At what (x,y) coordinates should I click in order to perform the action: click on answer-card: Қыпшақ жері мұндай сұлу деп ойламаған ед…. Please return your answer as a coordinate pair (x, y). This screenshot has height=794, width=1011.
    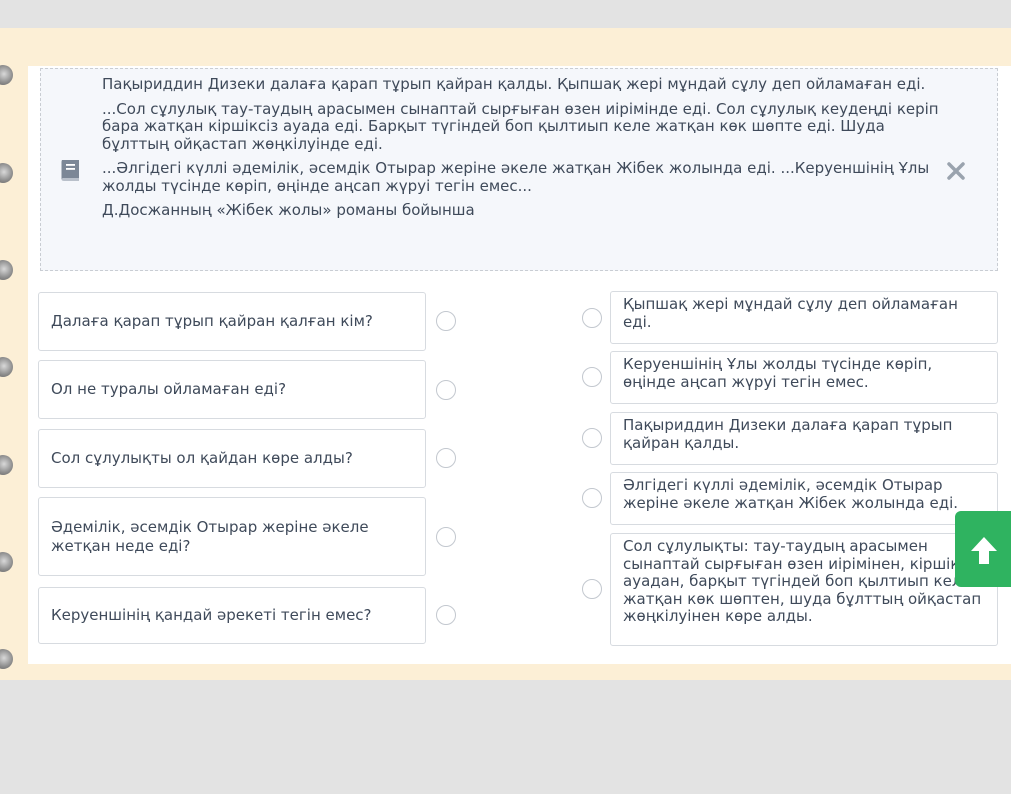
    Looking at the image, I should click on (804, 317).